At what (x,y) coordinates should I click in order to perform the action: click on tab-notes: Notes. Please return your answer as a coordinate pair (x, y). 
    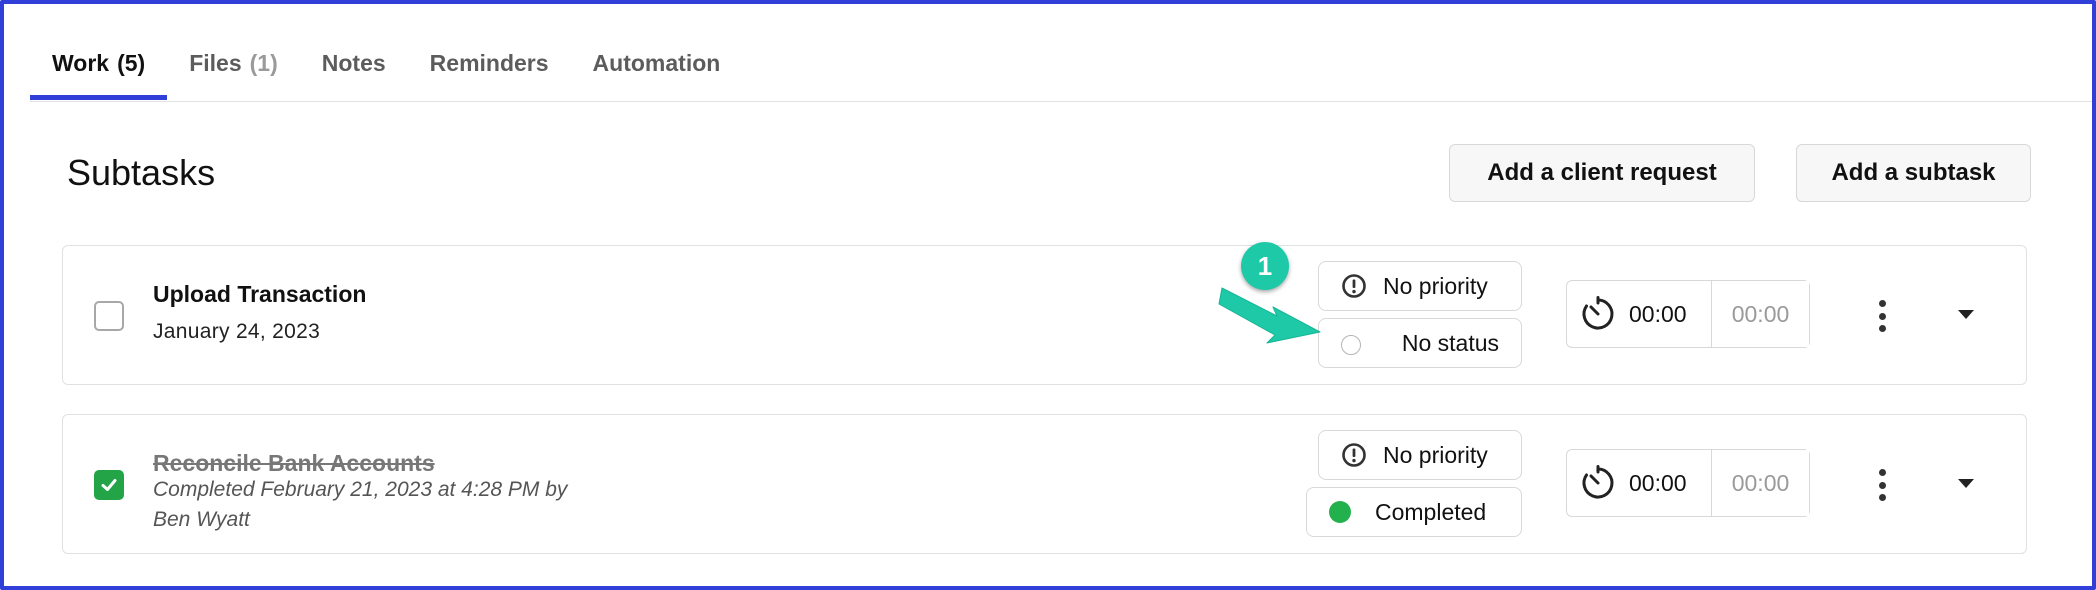
    Looking at the image, I should click on (354, 58).